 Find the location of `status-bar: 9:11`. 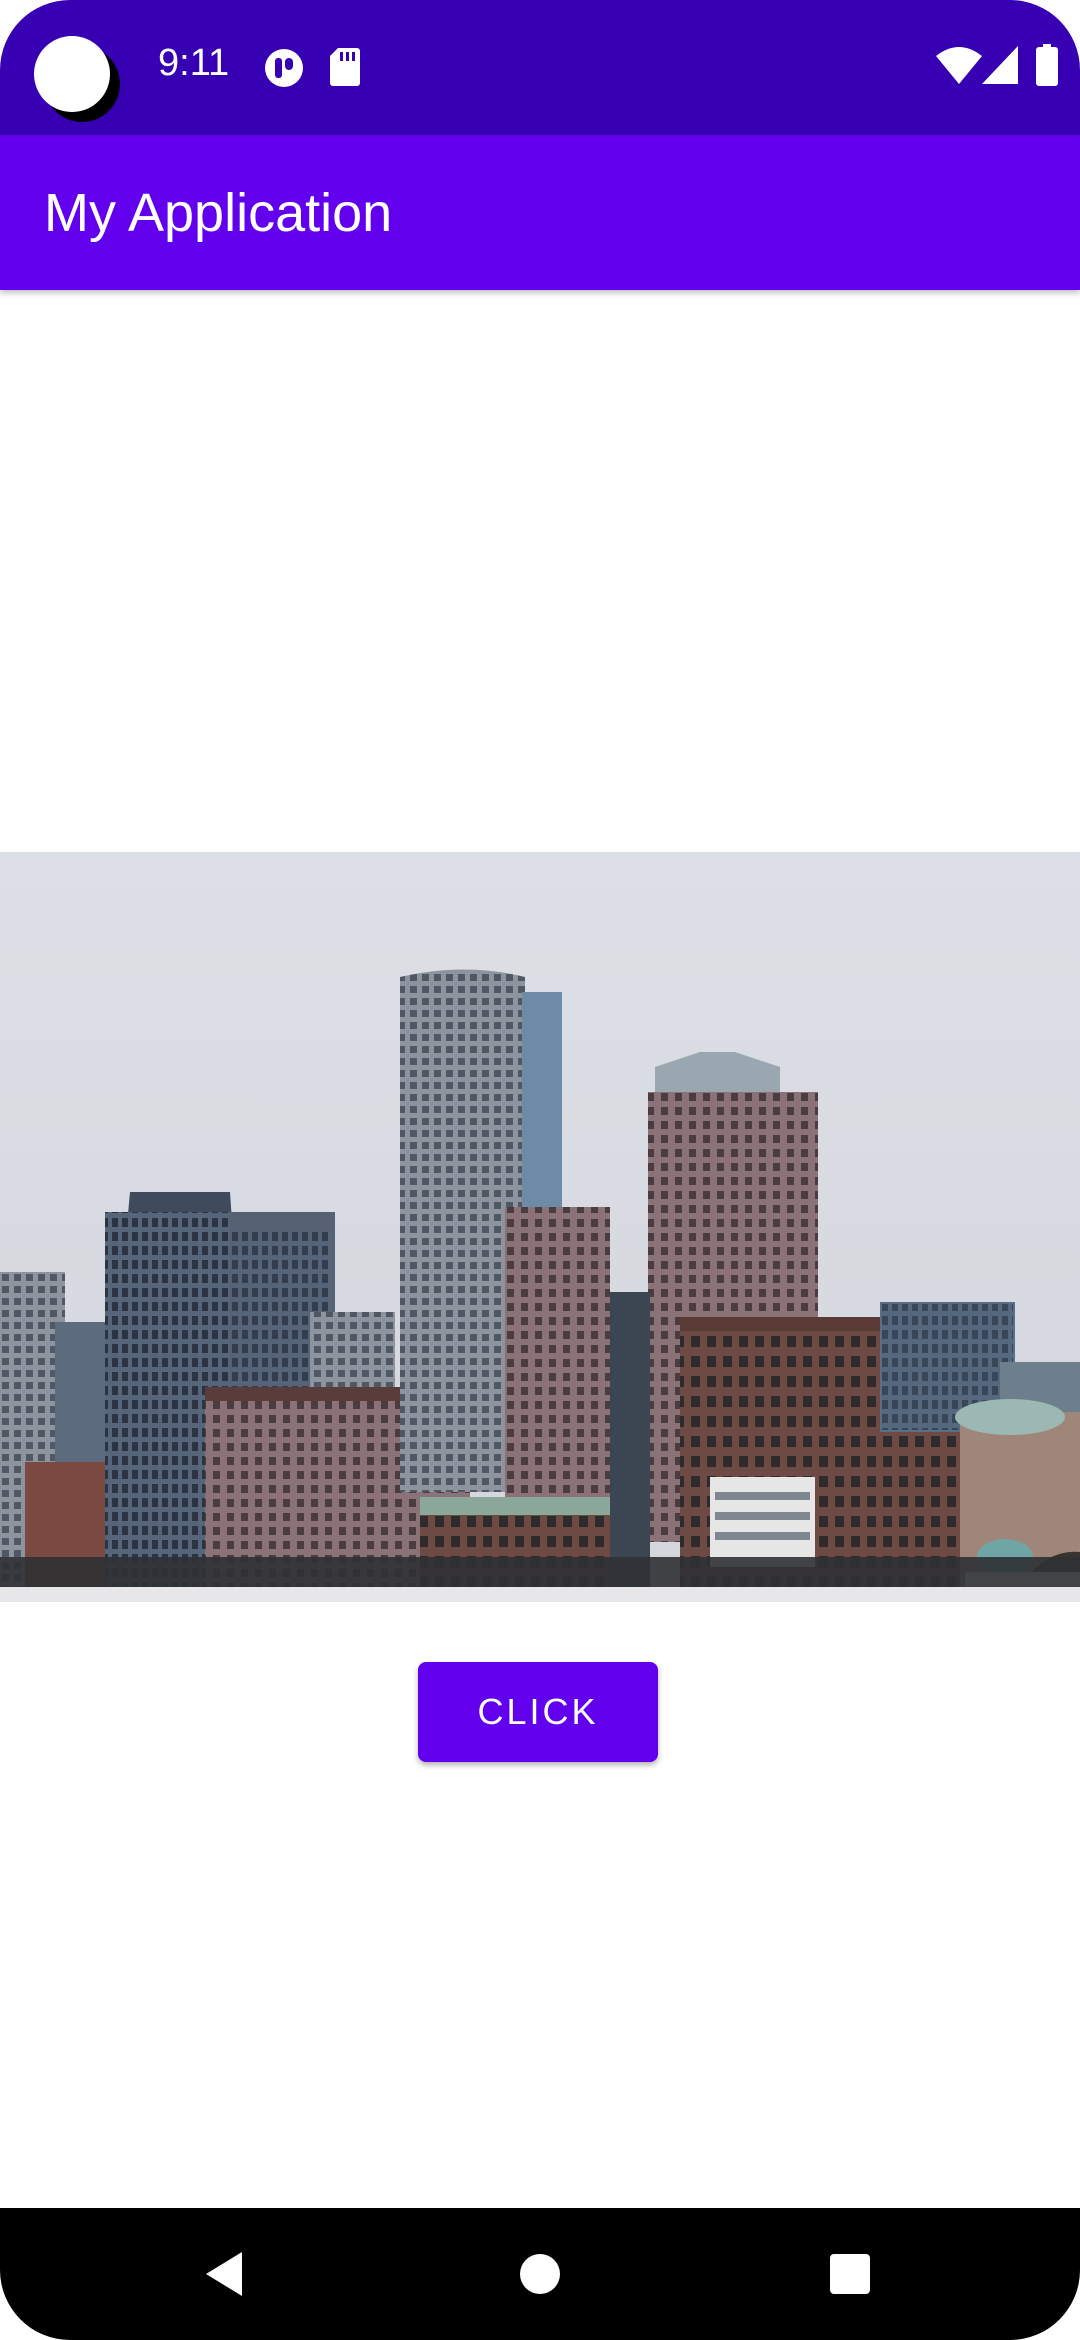

status-bar: 9:11 is located at coordinates (540, 67).